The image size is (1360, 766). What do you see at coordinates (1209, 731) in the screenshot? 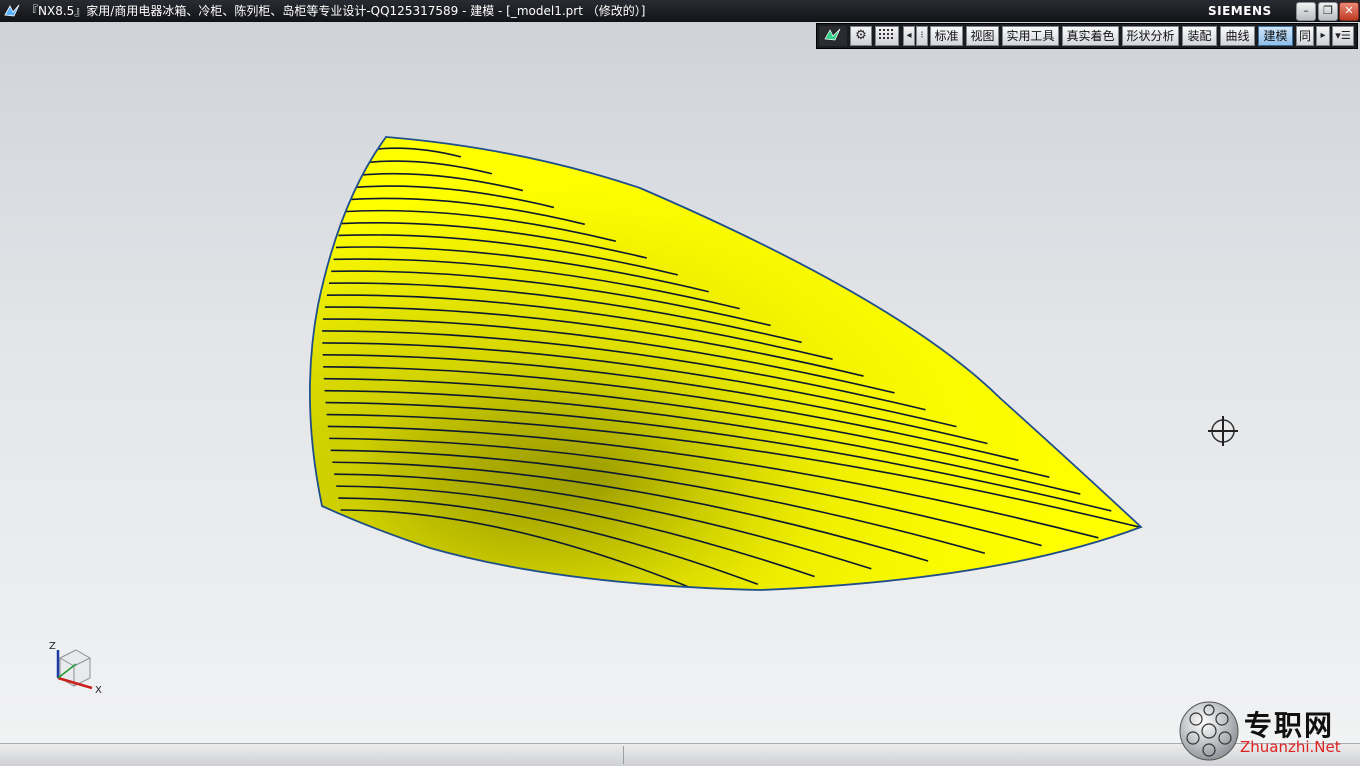
I see `watermark-ball-logo` at bounding box center [1209, 731].